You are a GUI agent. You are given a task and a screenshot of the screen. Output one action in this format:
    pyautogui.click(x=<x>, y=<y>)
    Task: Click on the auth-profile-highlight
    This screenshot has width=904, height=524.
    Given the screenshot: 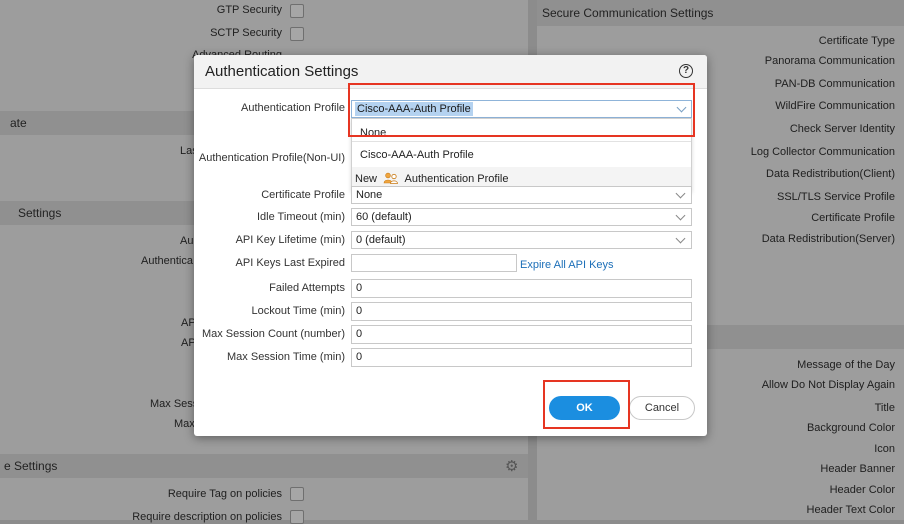 What is the action you would take?
    pyautogui.click(x=521, y=110)
    